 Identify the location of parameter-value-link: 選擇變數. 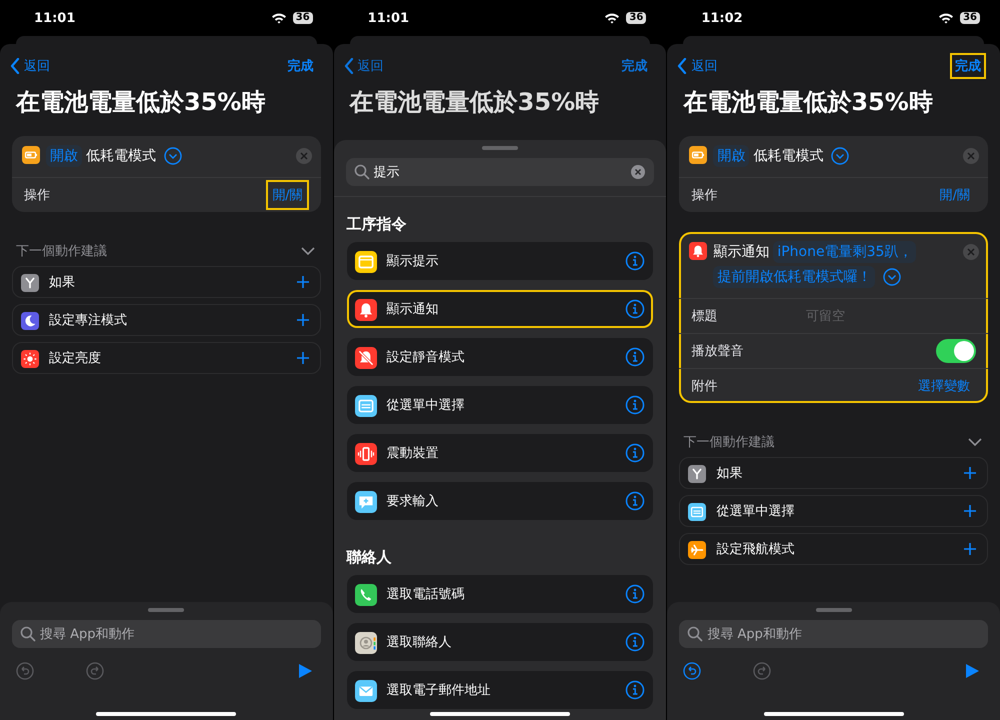
(944, 386).